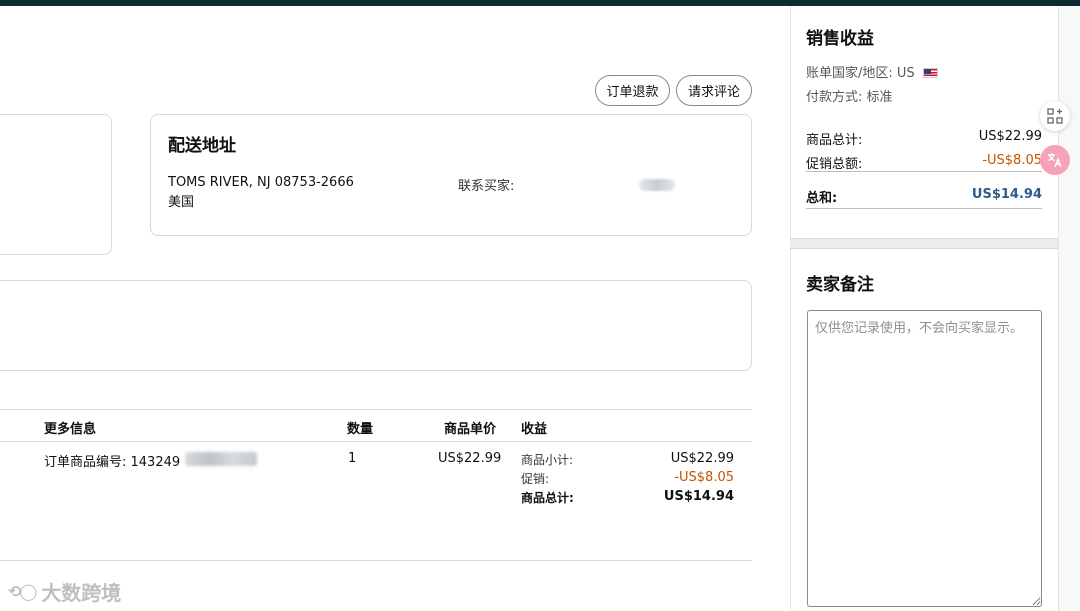  Describe the element at coordinates (22, 591) in the screenshot. I see `watermark-logo-icon: ⟲◯` at that location.